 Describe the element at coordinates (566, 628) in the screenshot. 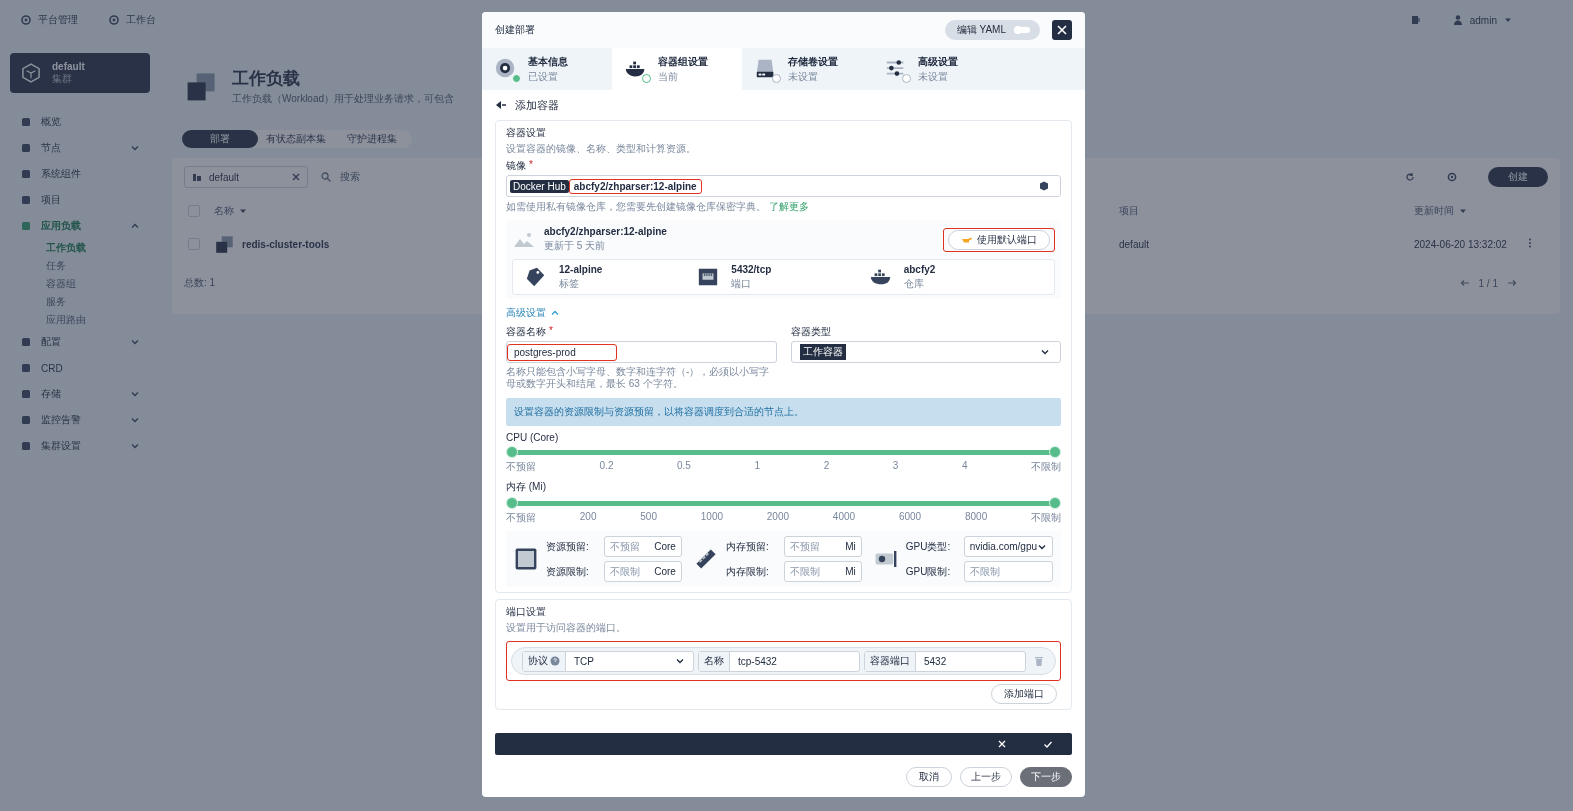

I see `card-description: 设置用于访问容器的端口。` at that location.